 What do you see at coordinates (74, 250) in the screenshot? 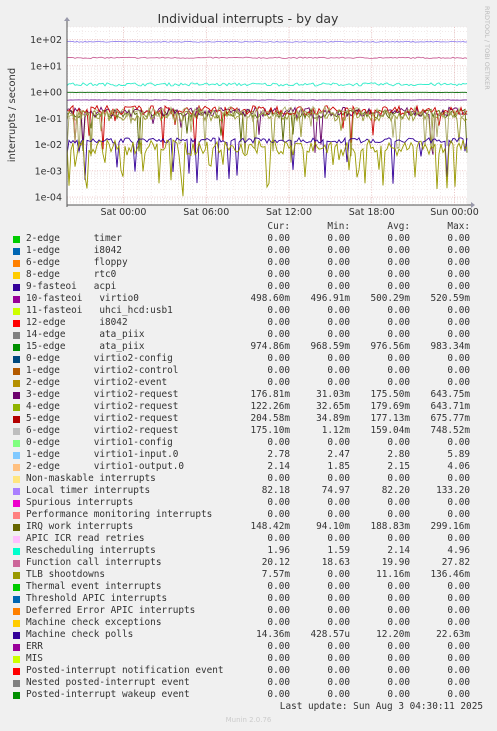
I see `legend-series-name: 1-edge i8042` at bounding box center [74, 250].